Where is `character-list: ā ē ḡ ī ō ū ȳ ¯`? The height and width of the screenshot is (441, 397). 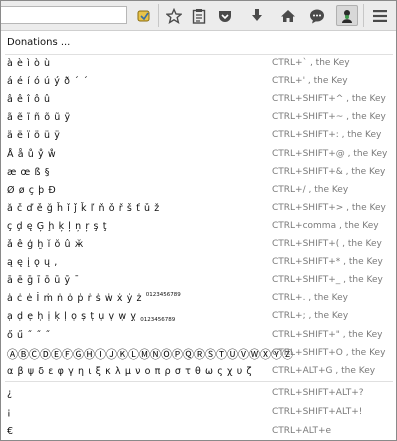 character-list: ā ē ḡ ī ō ū ȳ ¯ is located at coordinates (43, 281).